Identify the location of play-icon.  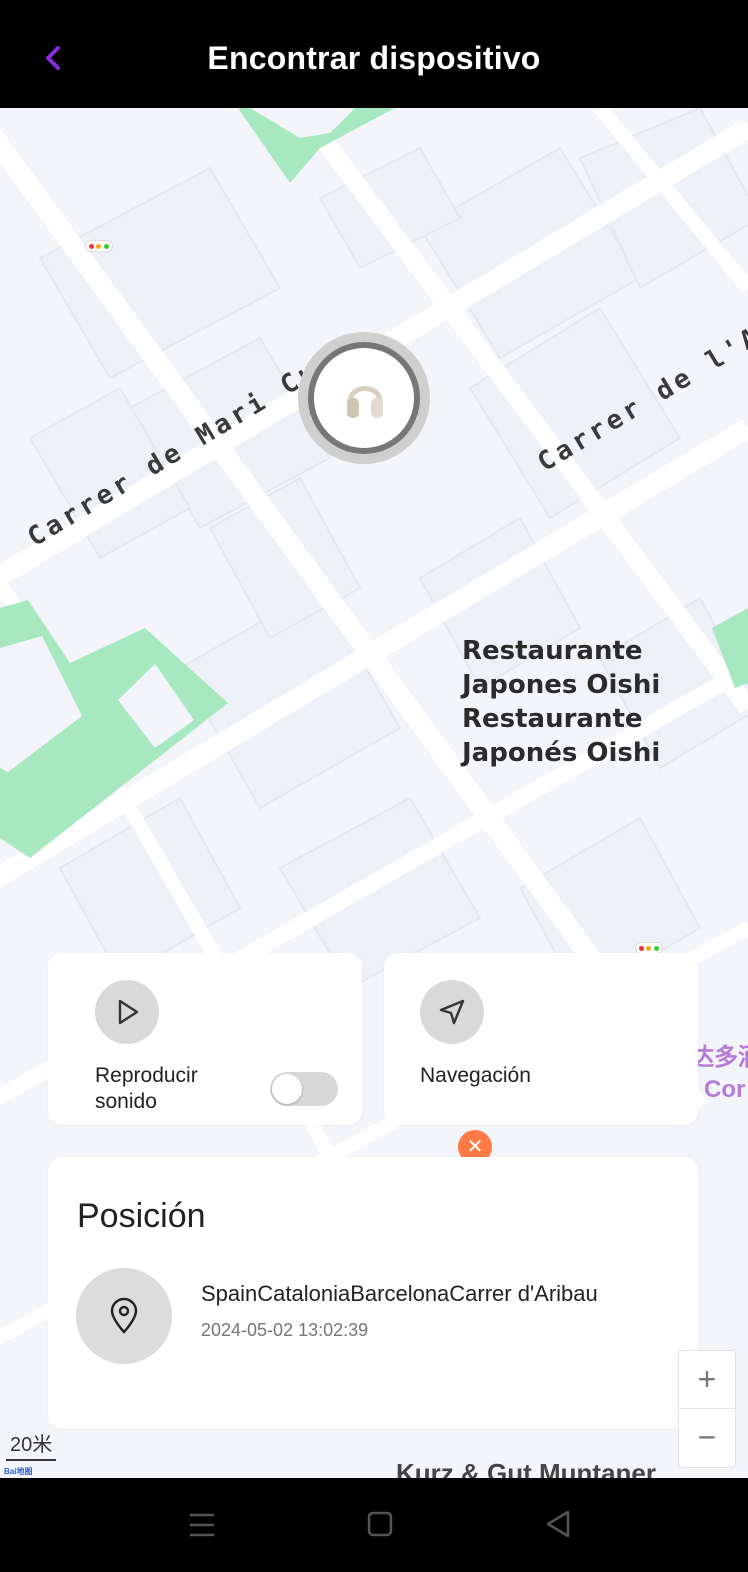
(128, 1012).